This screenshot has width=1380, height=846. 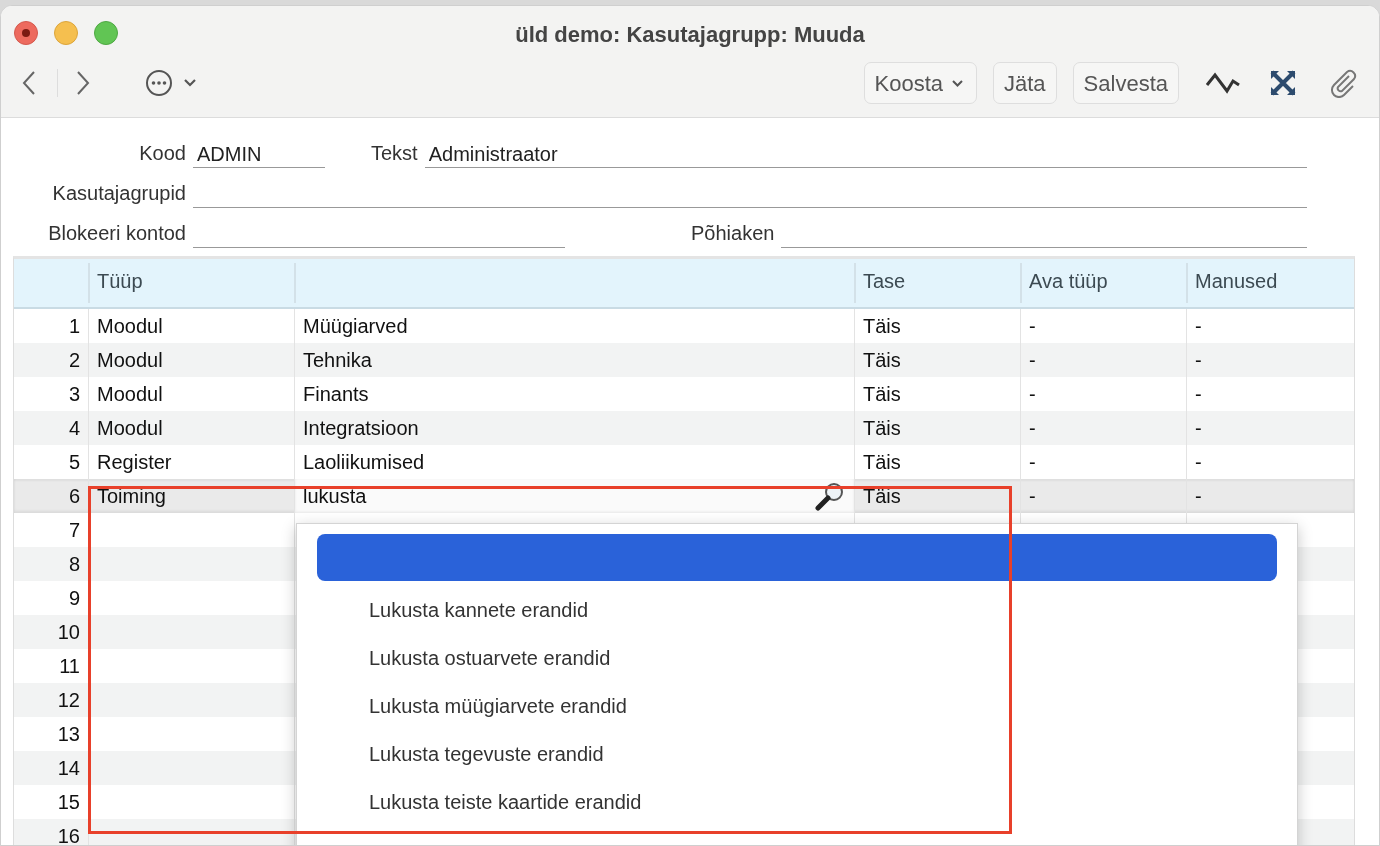 I want to click on table-cell-text: Laoliikumised, so click(x=364, y=462).